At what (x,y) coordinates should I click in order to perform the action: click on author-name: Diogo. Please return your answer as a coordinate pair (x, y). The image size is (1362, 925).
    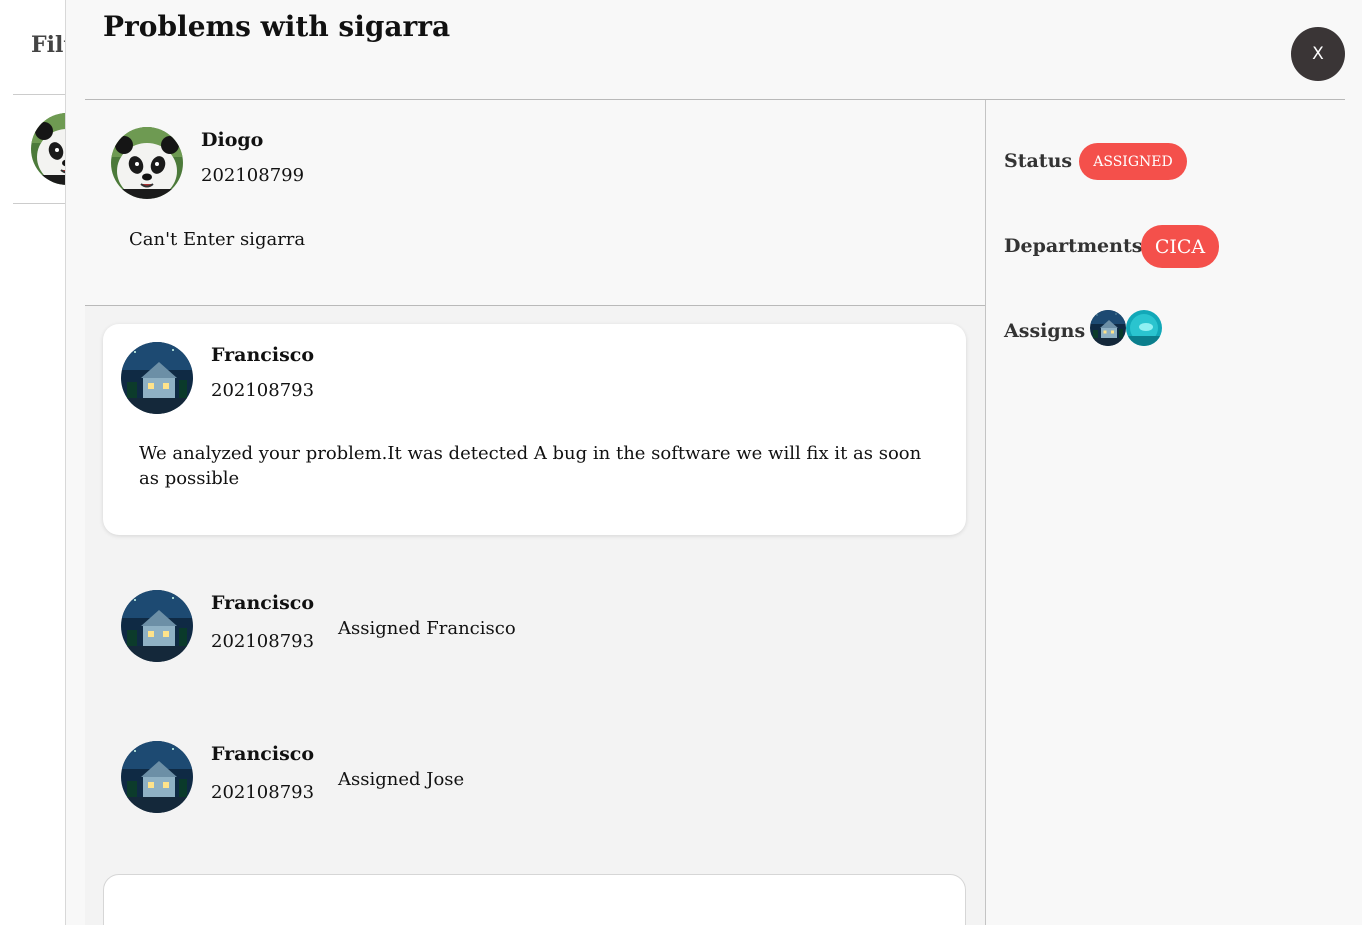
    Looking at the image, I should click on (232, 140).